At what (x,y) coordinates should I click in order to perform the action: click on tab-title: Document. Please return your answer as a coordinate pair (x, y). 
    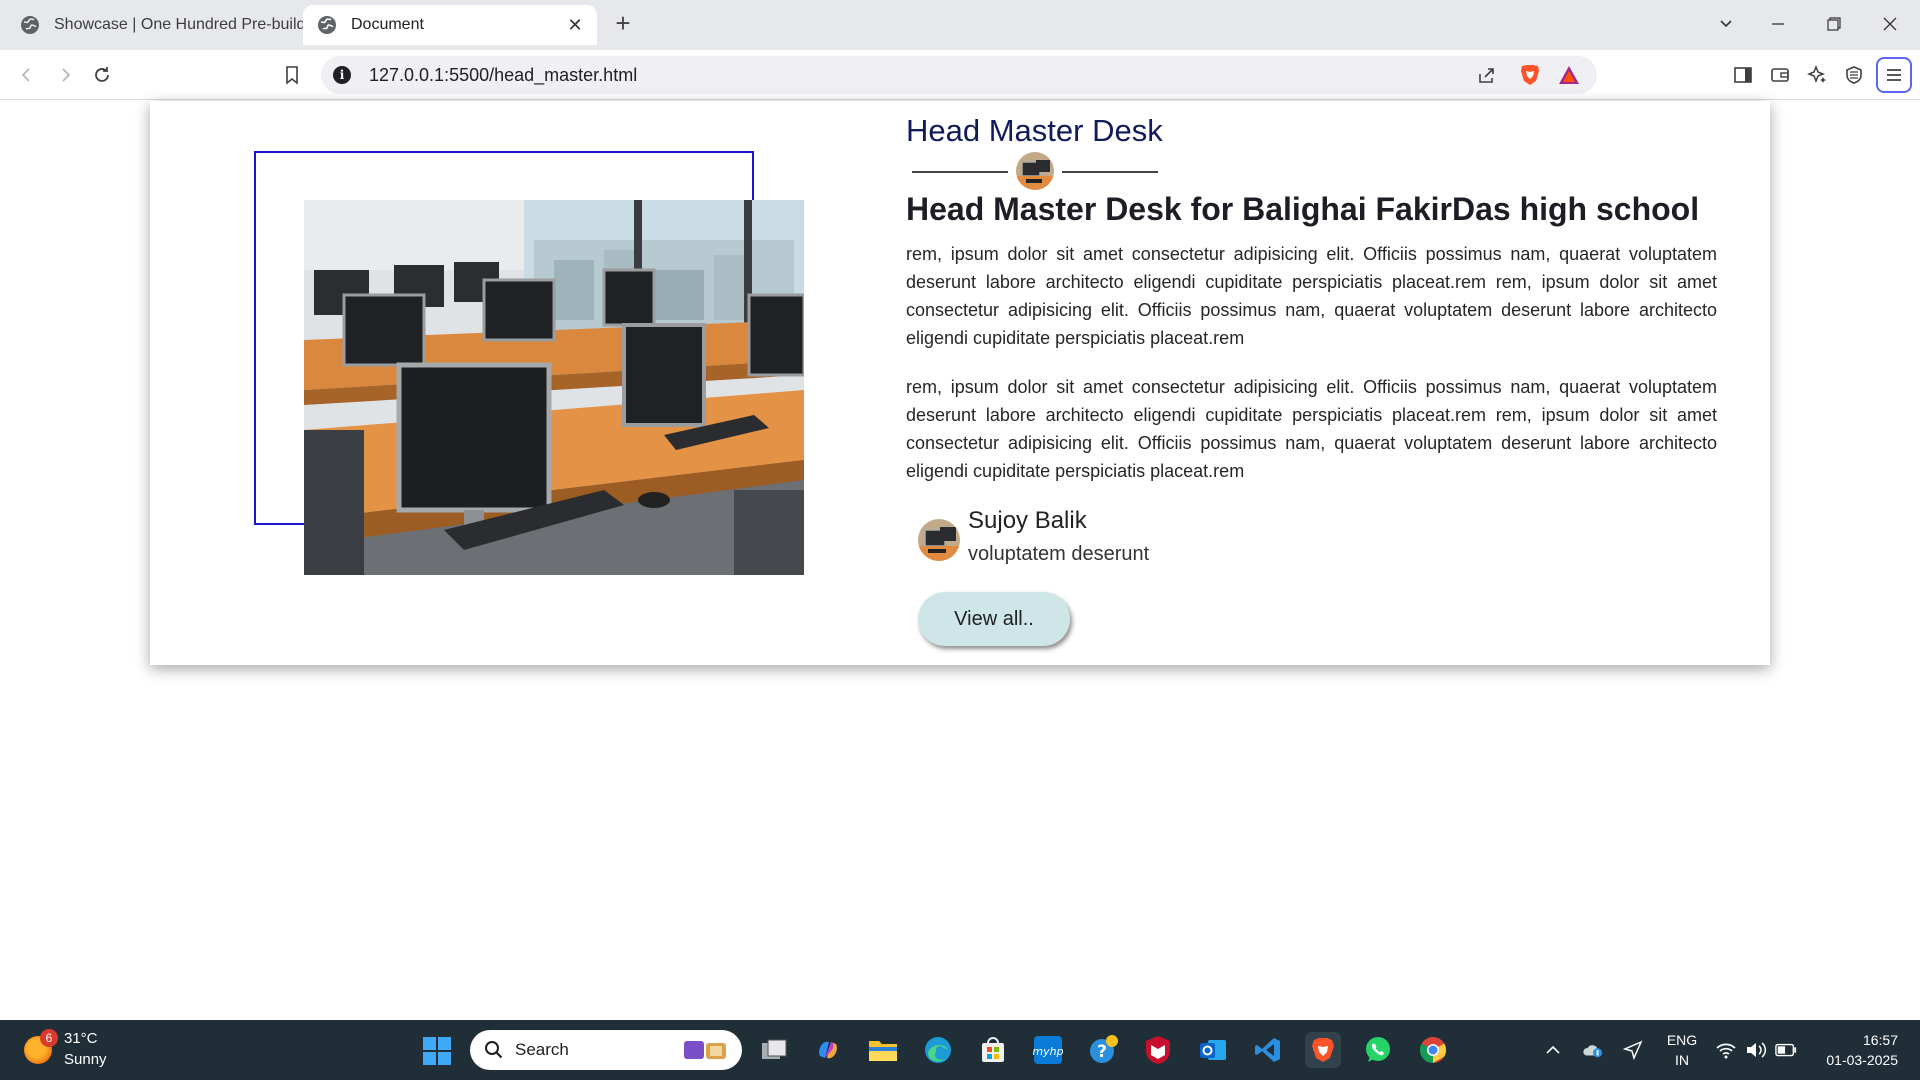
    Looking at the image, I should click on (387, 24).